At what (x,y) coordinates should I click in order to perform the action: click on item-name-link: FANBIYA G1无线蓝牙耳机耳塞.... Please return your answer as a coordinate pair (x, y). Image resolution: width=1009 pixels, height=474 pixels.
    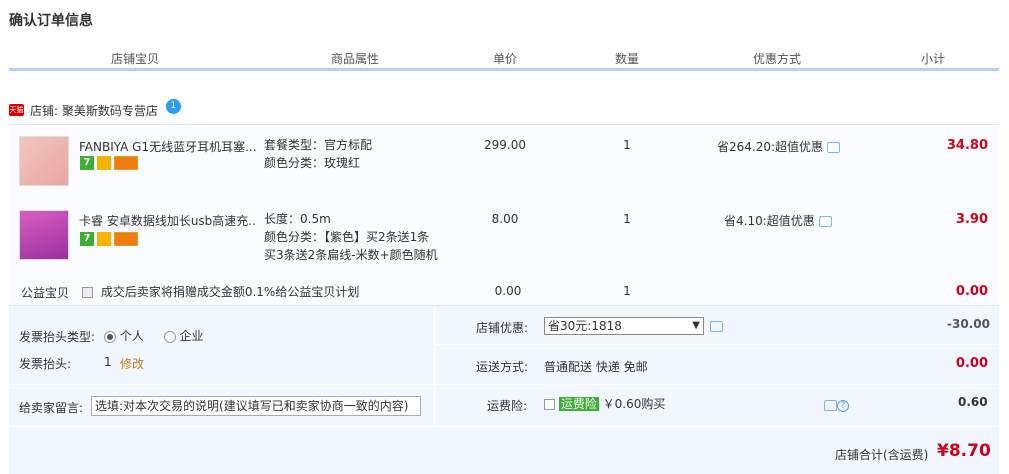
    Looking at the image, I should click on (168, 146).